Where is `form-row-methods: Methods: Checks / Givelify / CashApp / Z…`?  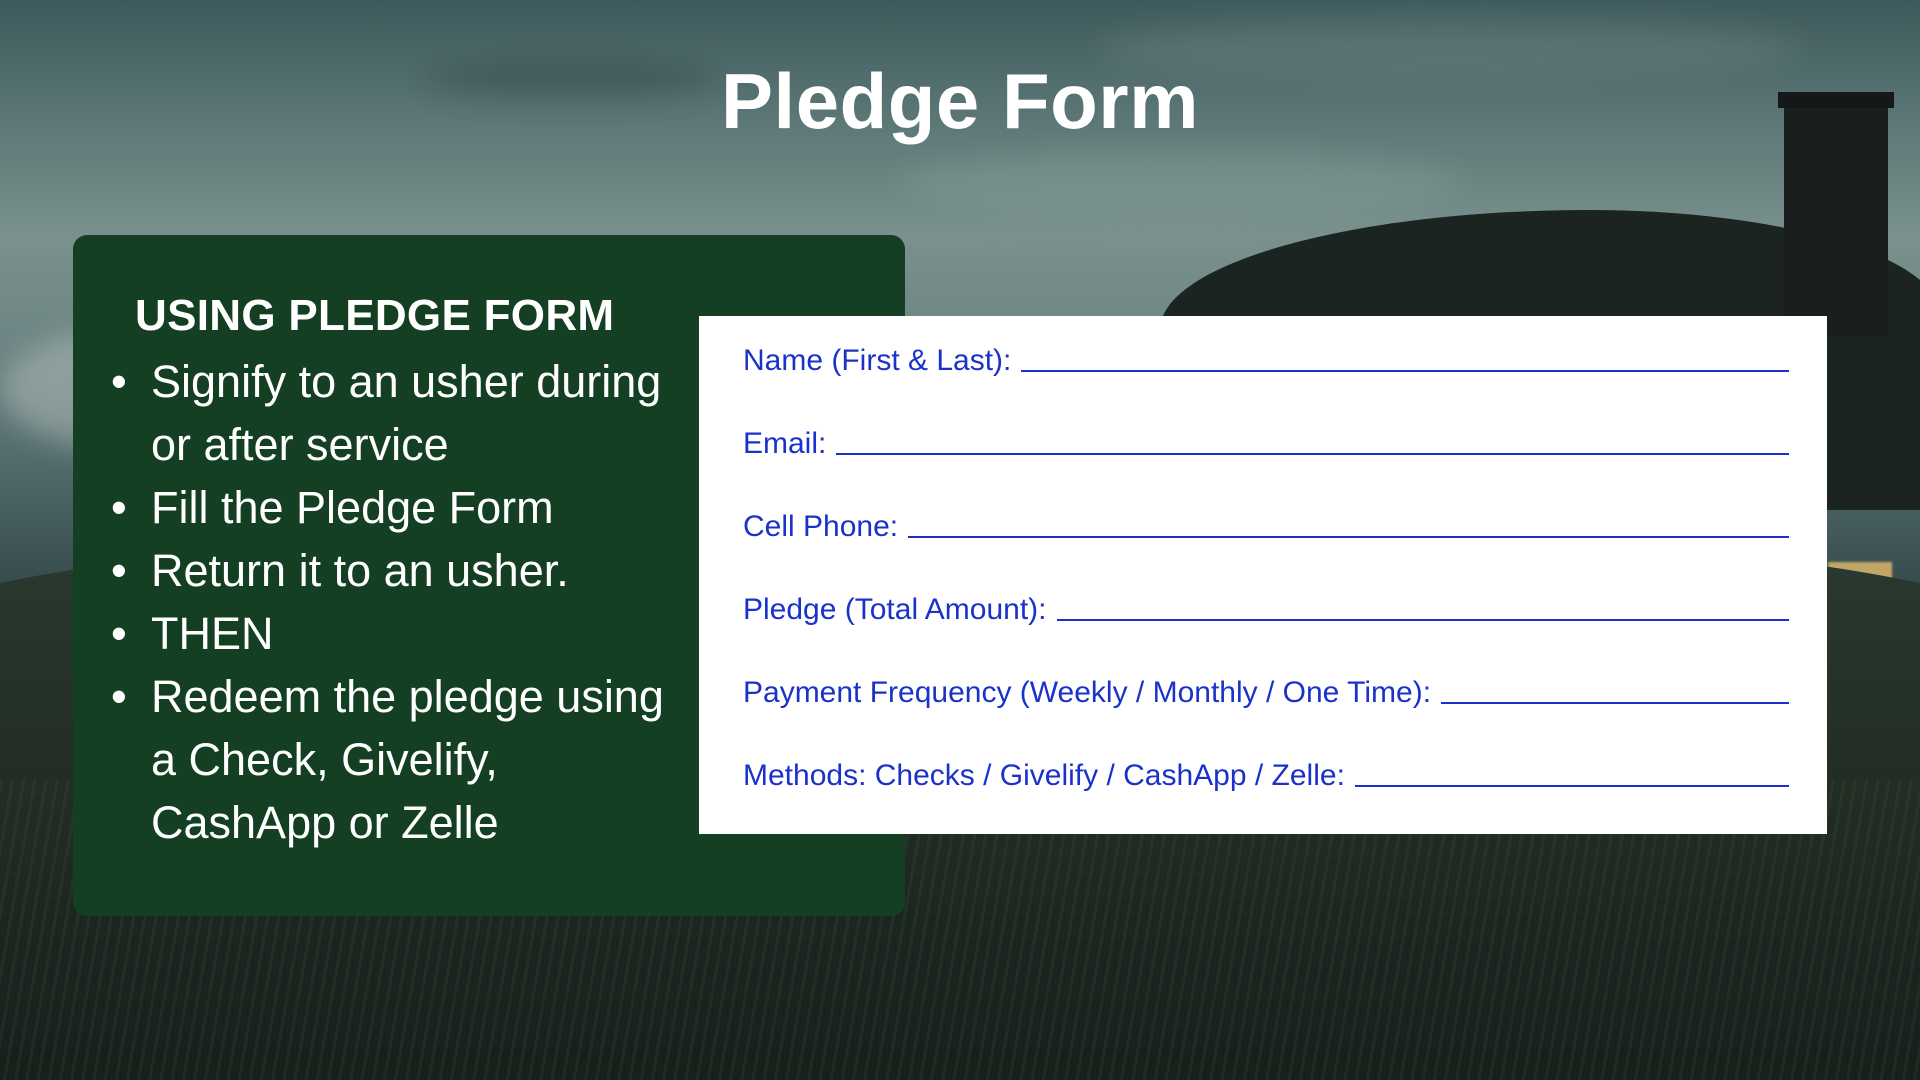
form-row-methods: Methods: Checks / Givelify / CashApp / Z… is located at coordinates (1266, 773).